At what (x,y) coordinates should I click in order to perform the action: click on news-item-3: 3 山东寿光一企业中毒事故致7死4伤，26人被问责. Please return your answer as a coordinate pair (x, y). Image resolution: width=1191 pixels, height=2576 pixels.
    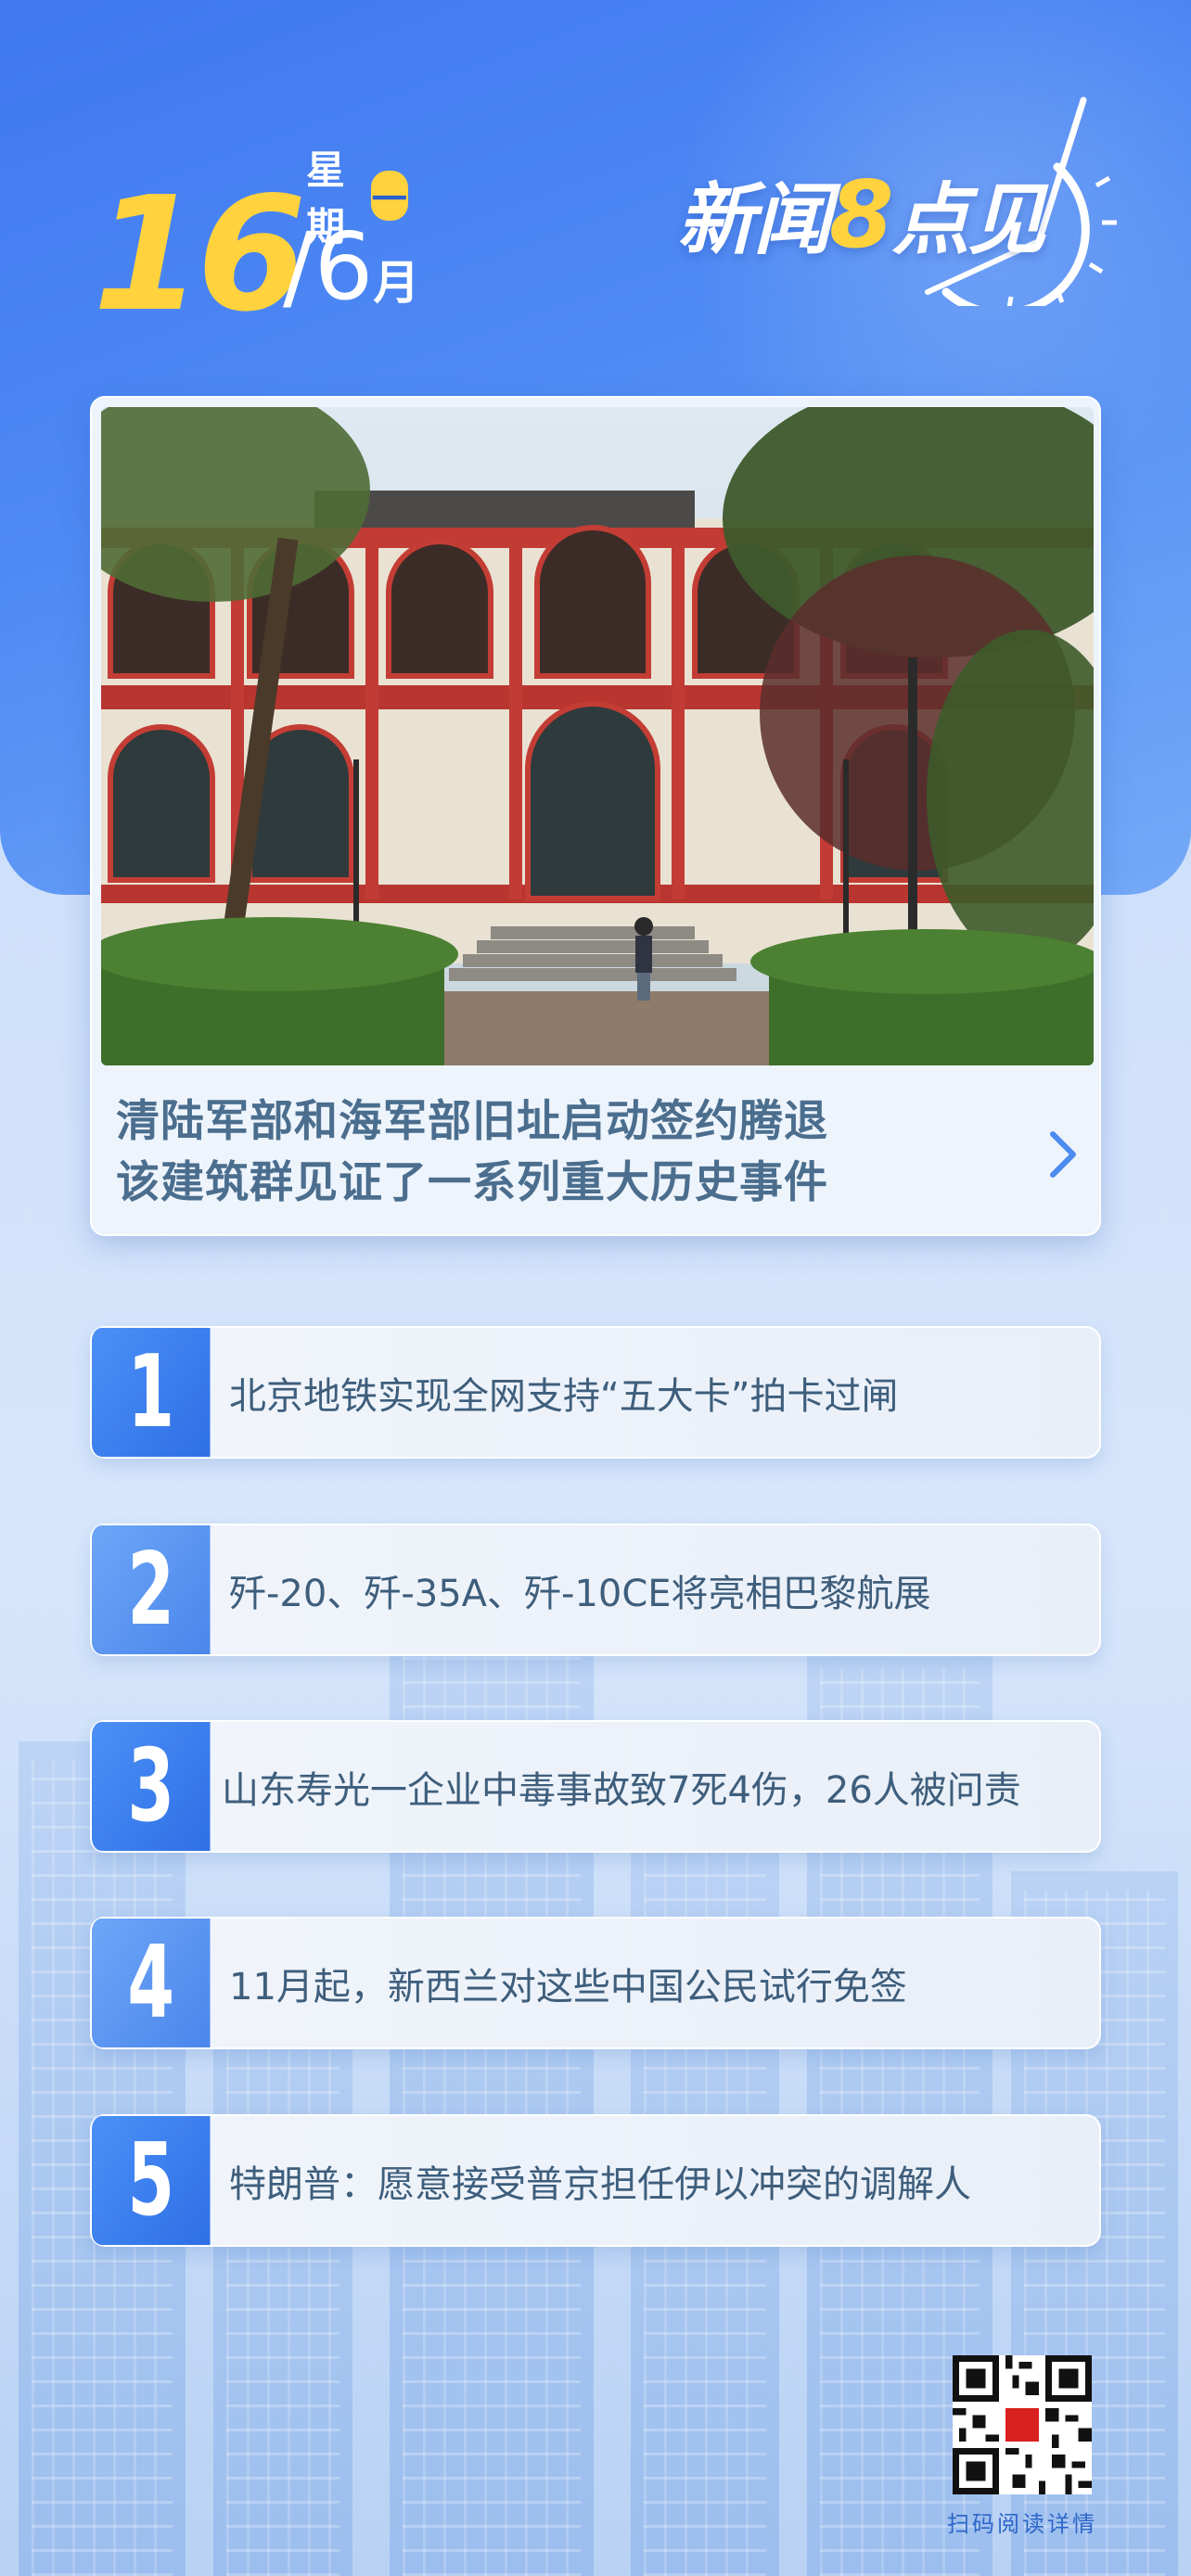
    Looking at the image, I should click on (595, 1786).